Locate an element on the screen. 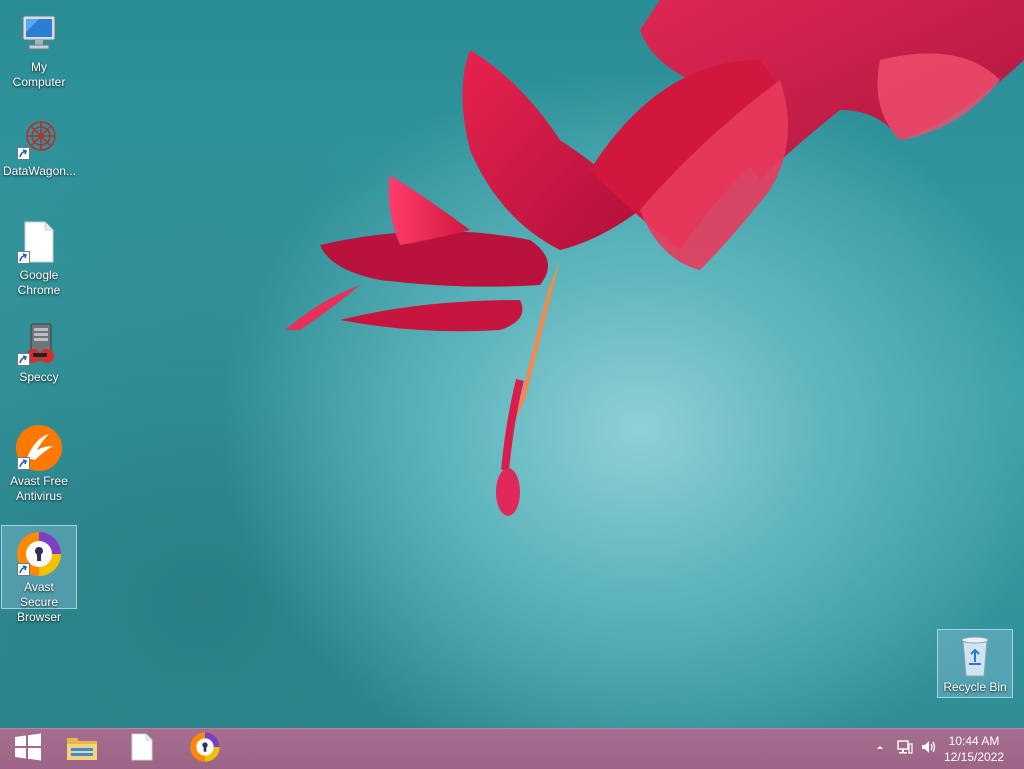  desktop-icon-avast-free-antivirus: Avast Free Antivirus is located at coordinates (39, 462).